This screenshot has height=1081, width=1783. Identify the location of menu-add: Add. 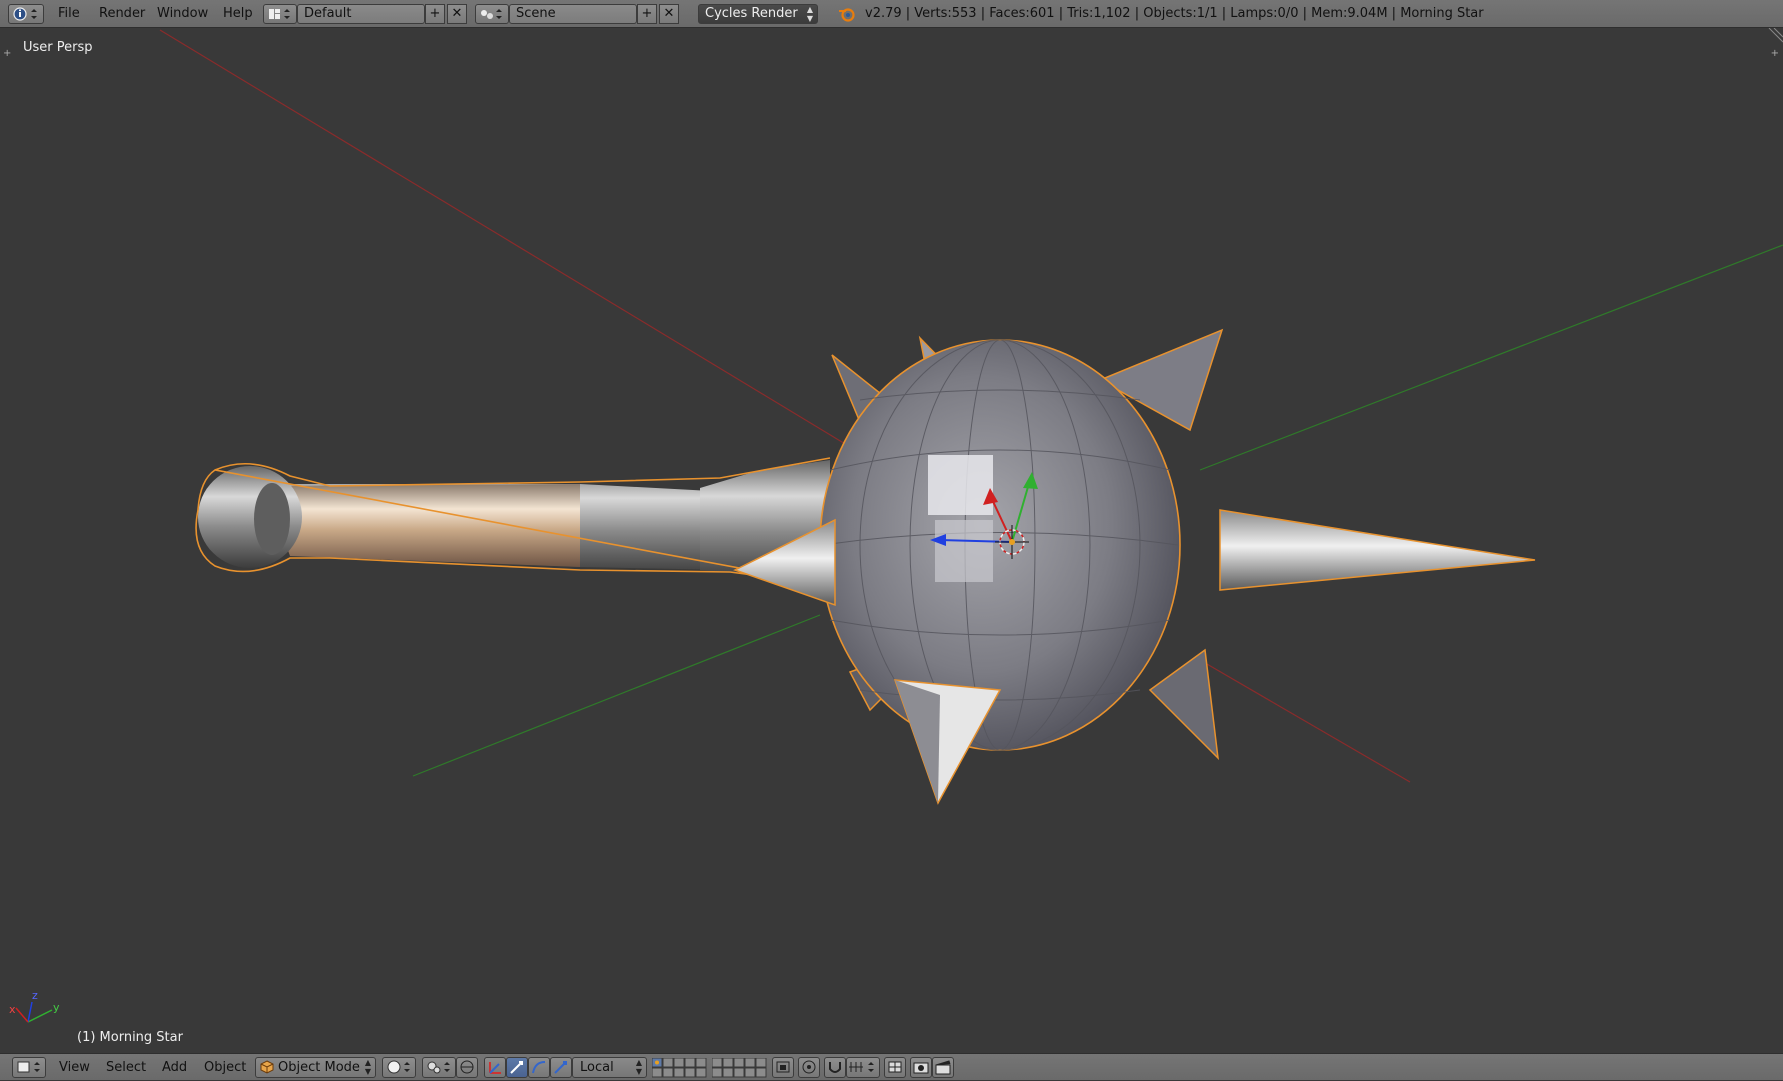
(174, 1067).